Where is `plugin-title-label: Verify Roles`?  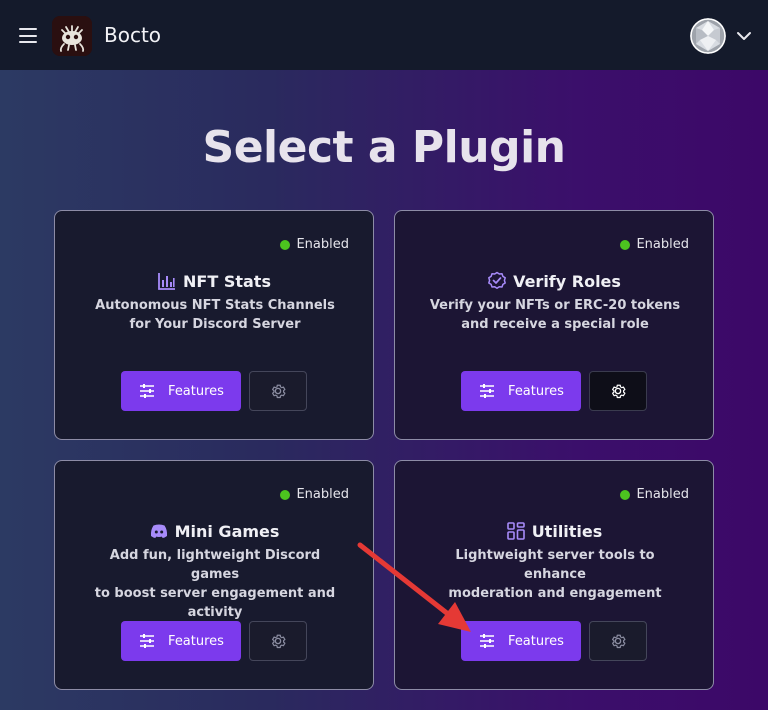
plugin-title-label: Verify Roles is located at coordinates (567, 281).